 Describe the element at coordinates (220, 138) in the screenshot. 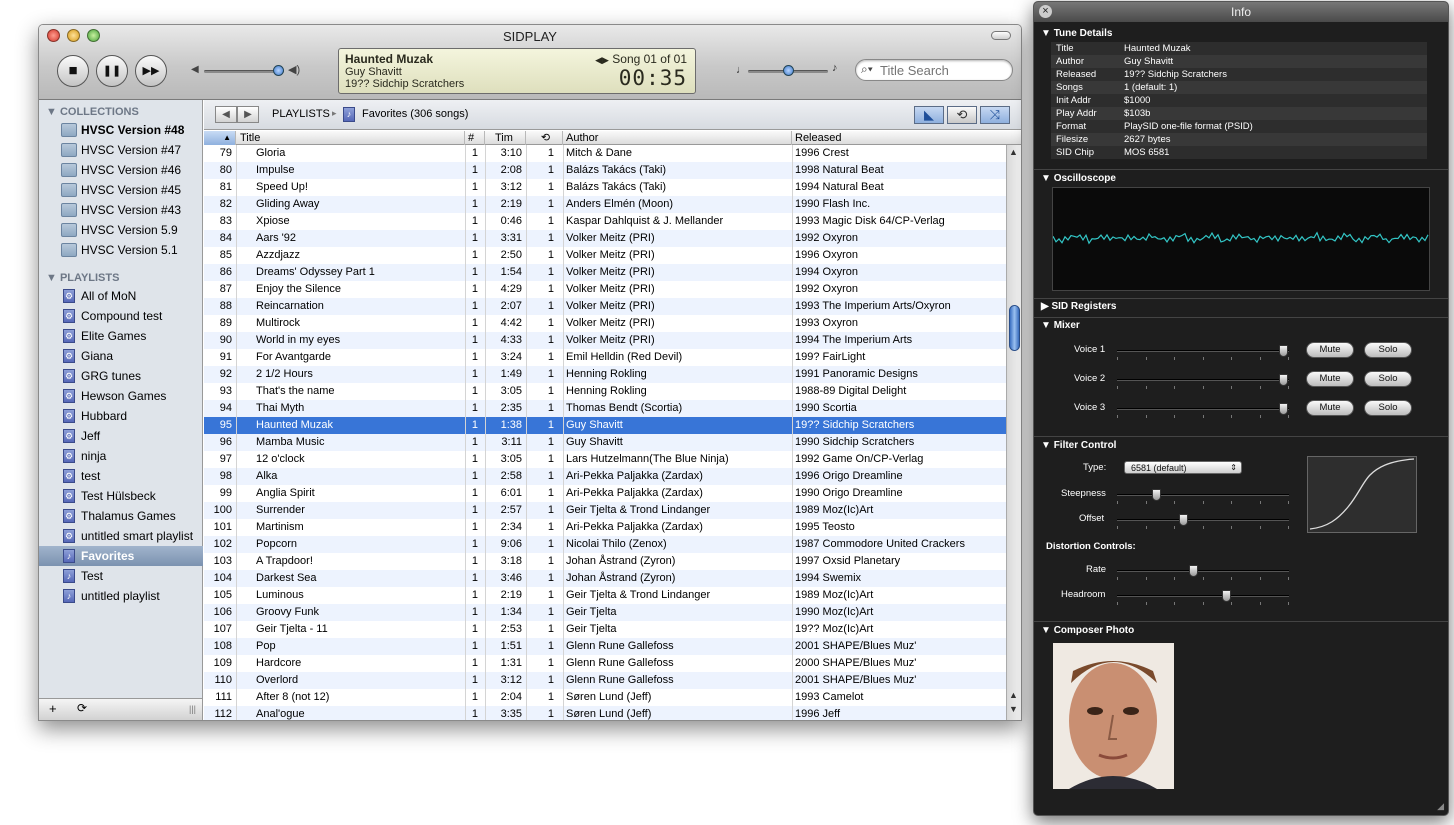

I see `sort-indicator-icon: ▲` at that location.